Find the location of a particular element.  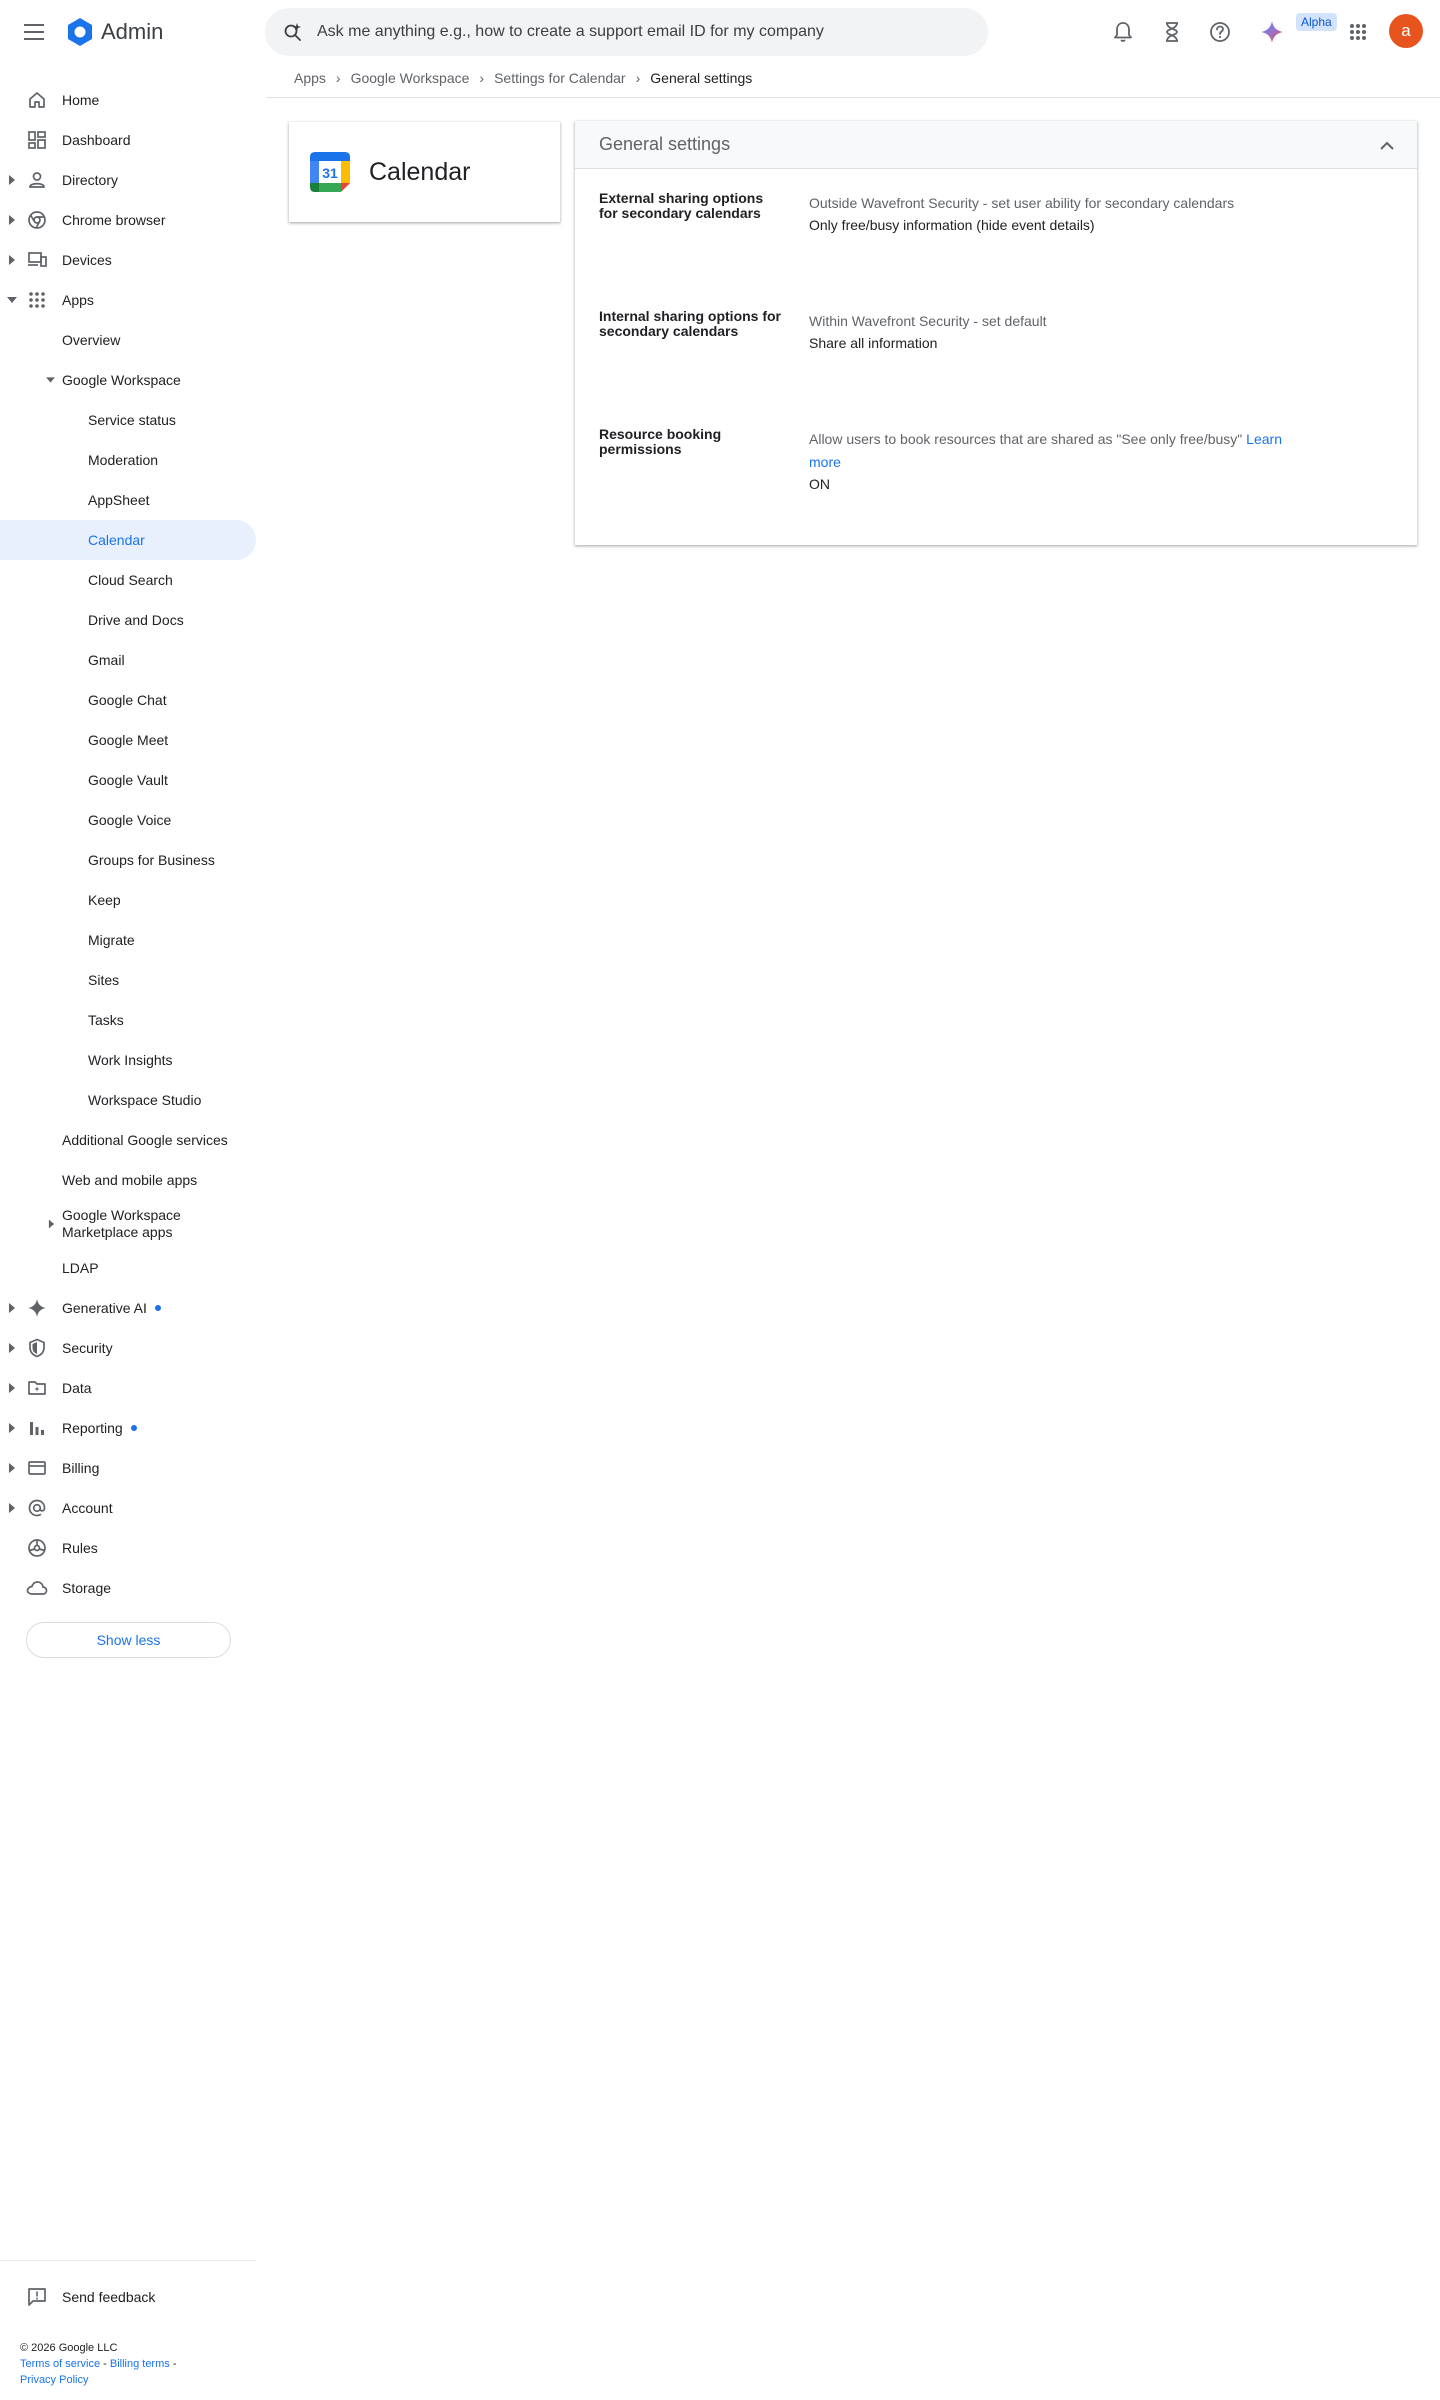

sidebar-item-label: Service status is located at coordinates (132, 420).